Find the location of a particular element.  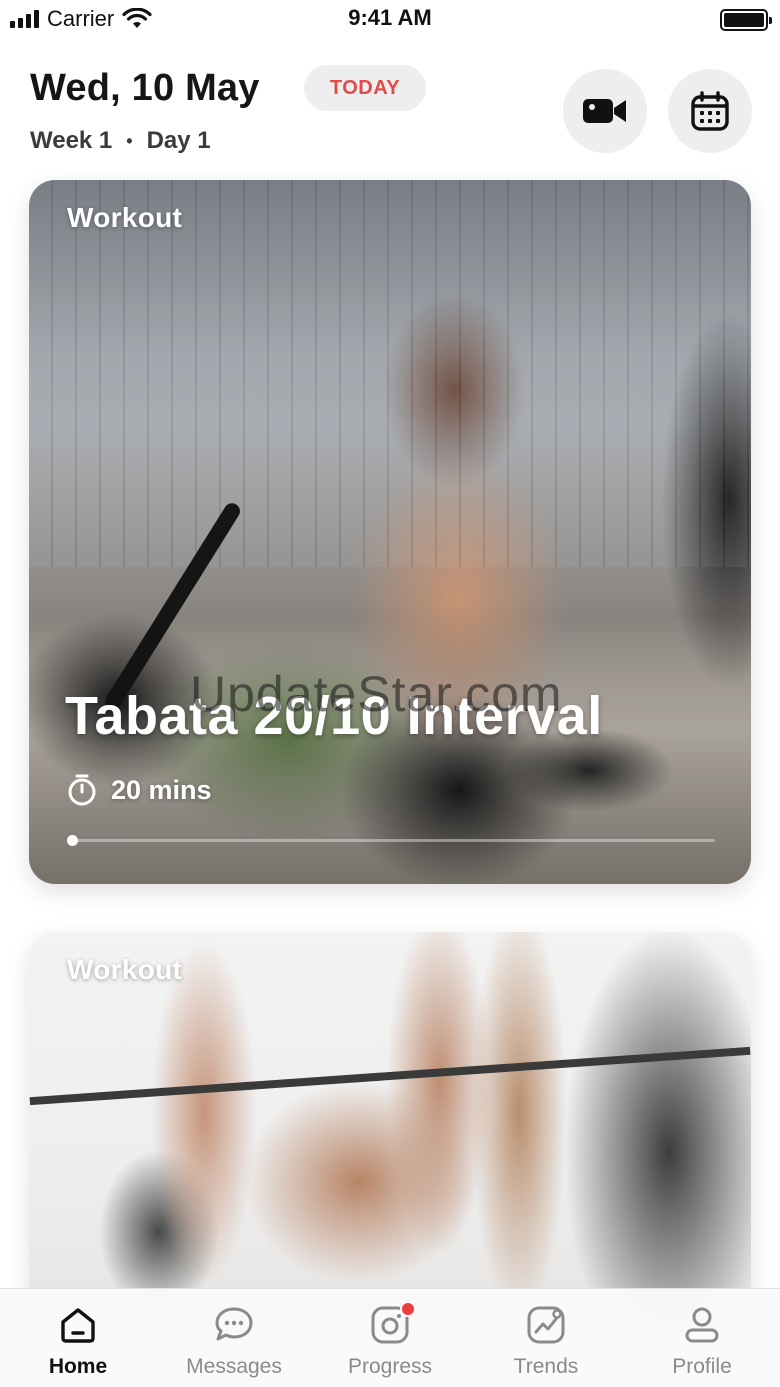

tab-home: Home is located at coordinates (78, 1338).